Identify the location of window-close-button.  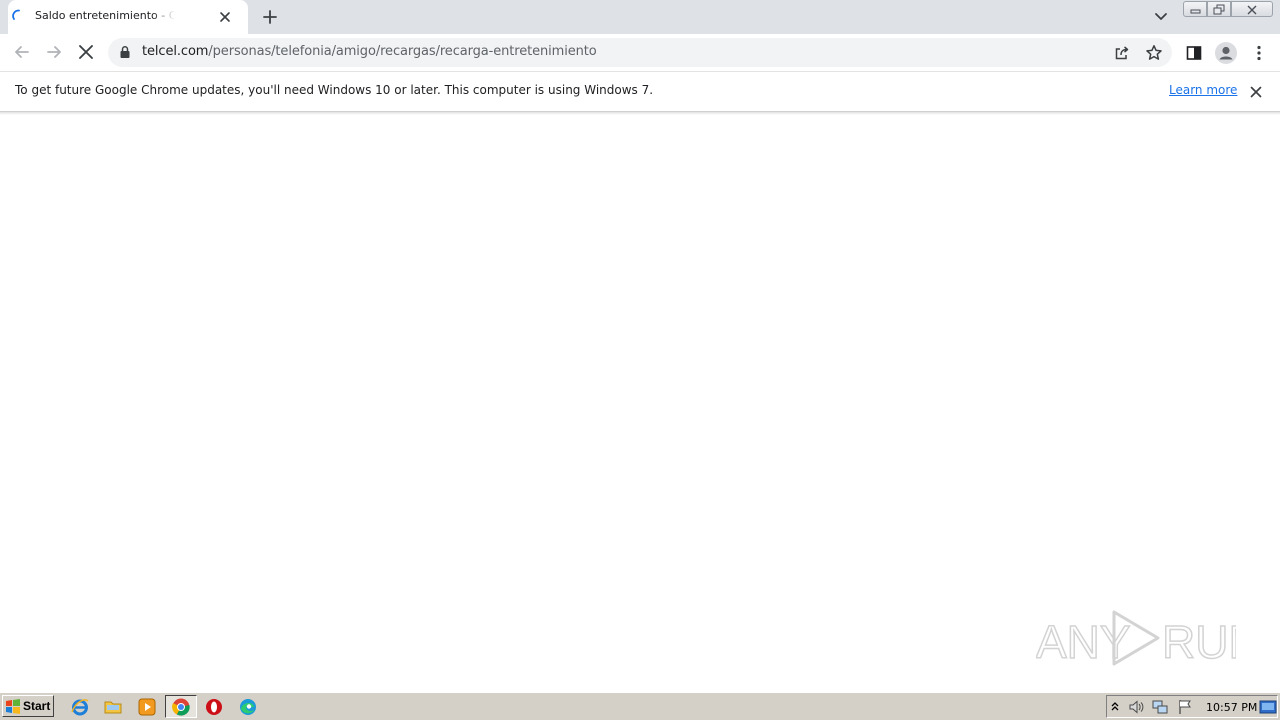
(1252, 9).